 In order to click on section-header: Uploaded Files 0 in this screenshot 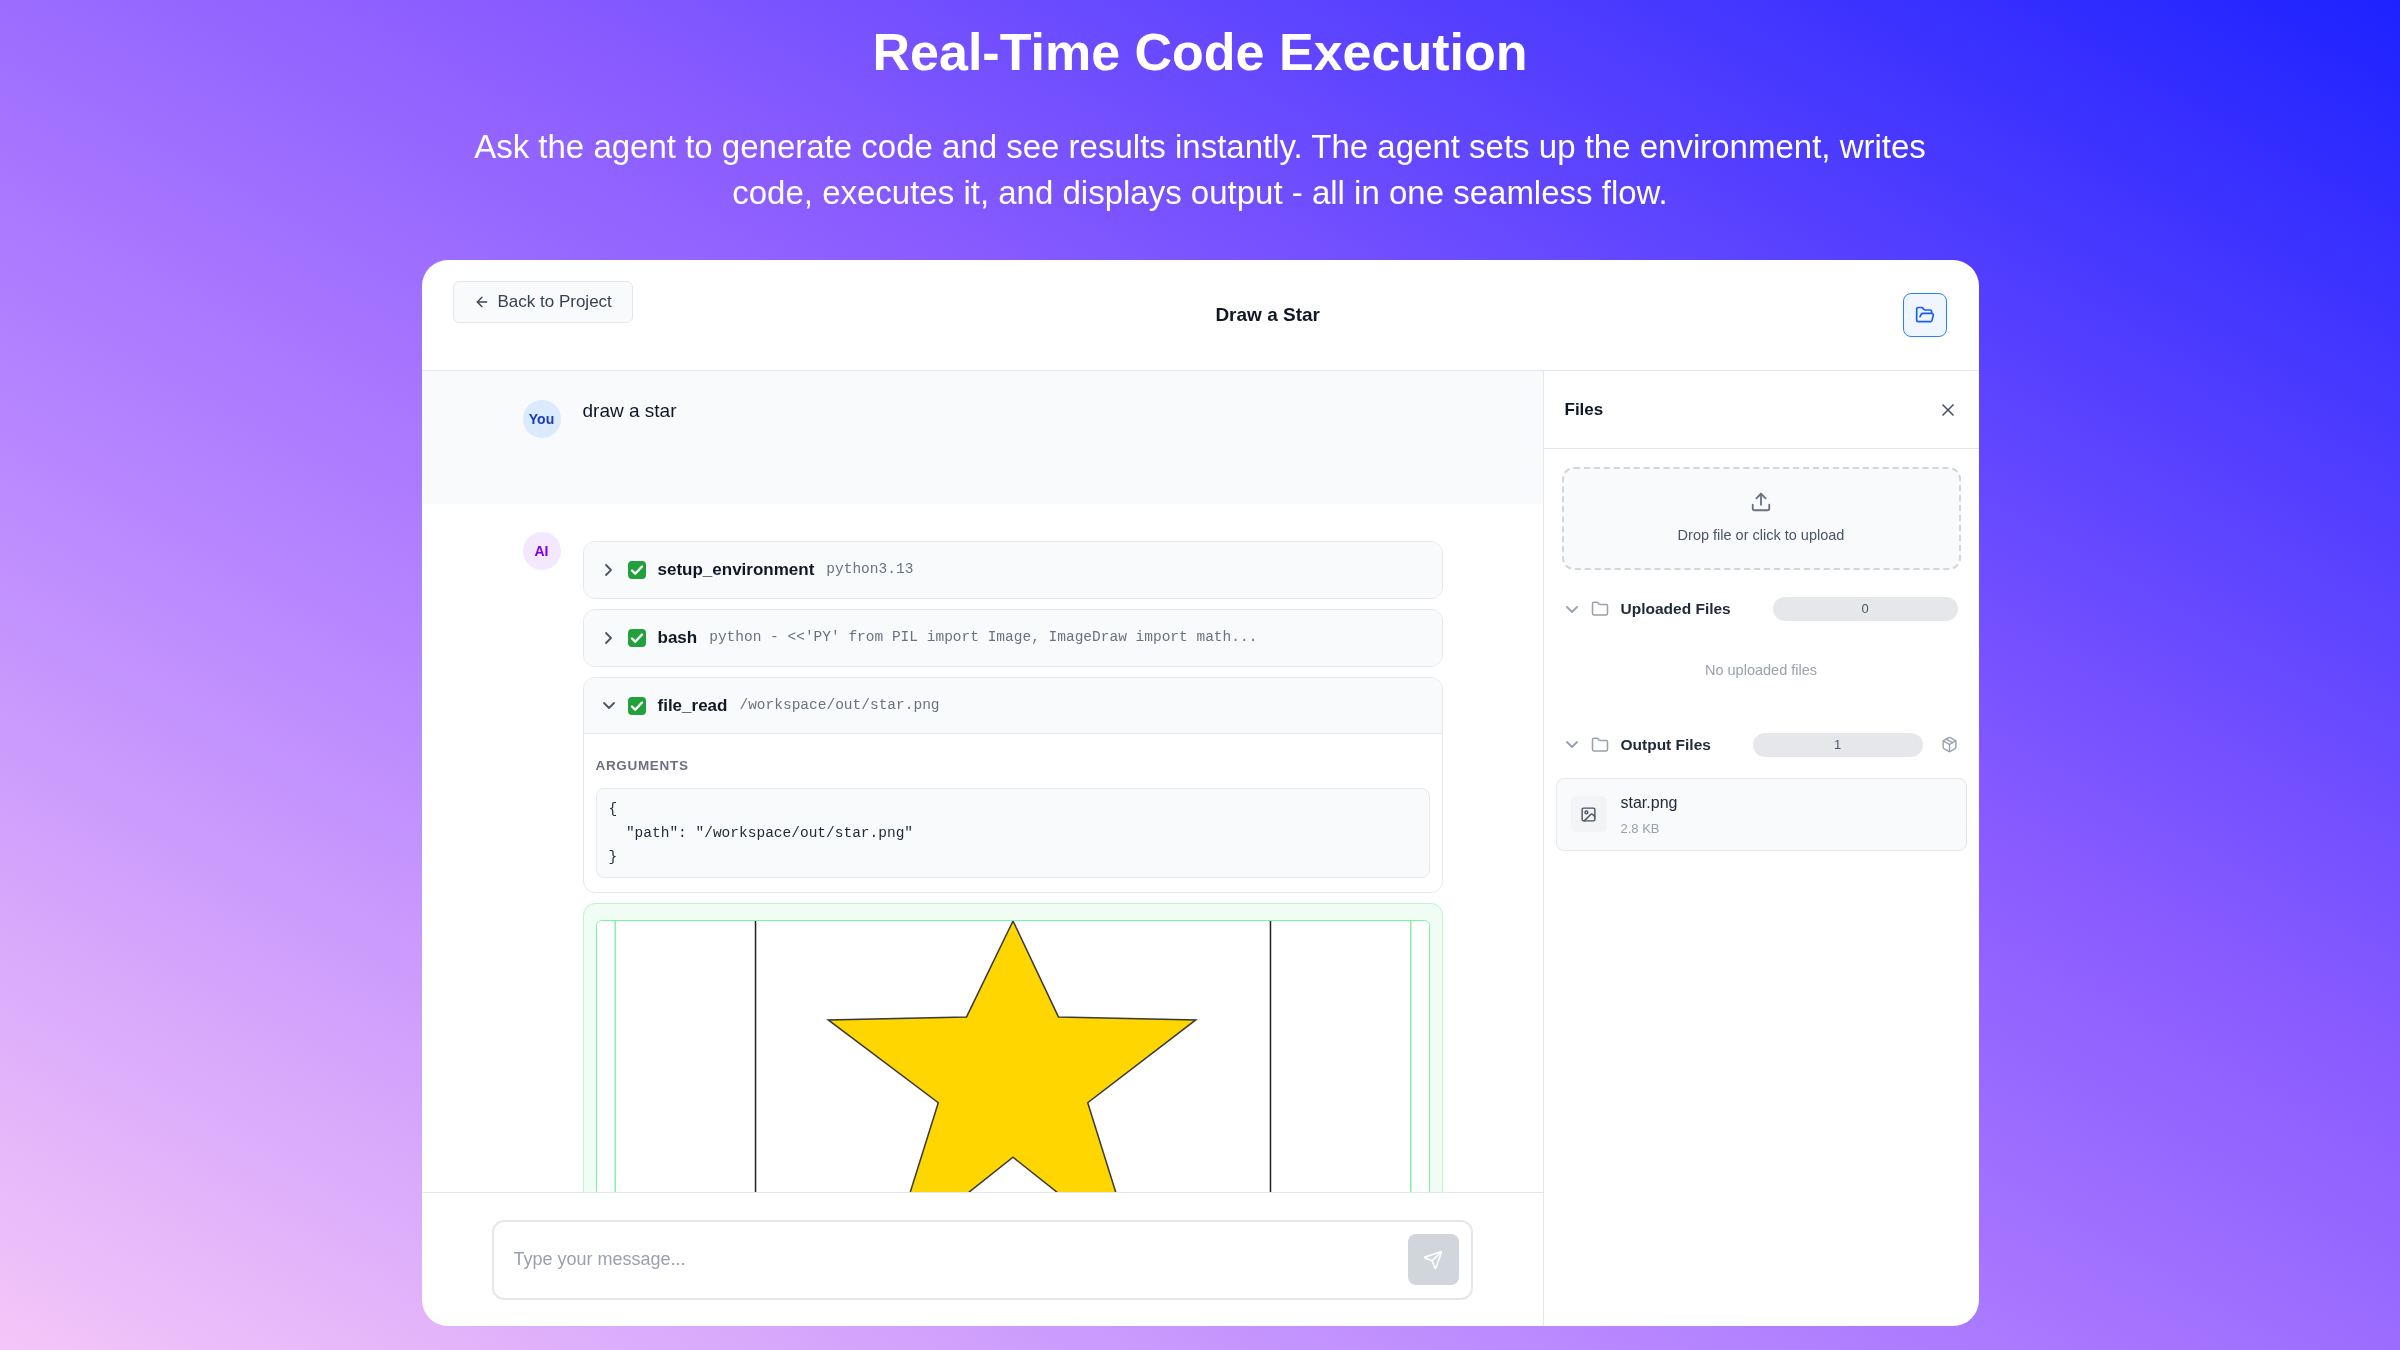, I will do `click(1761, 609)`.